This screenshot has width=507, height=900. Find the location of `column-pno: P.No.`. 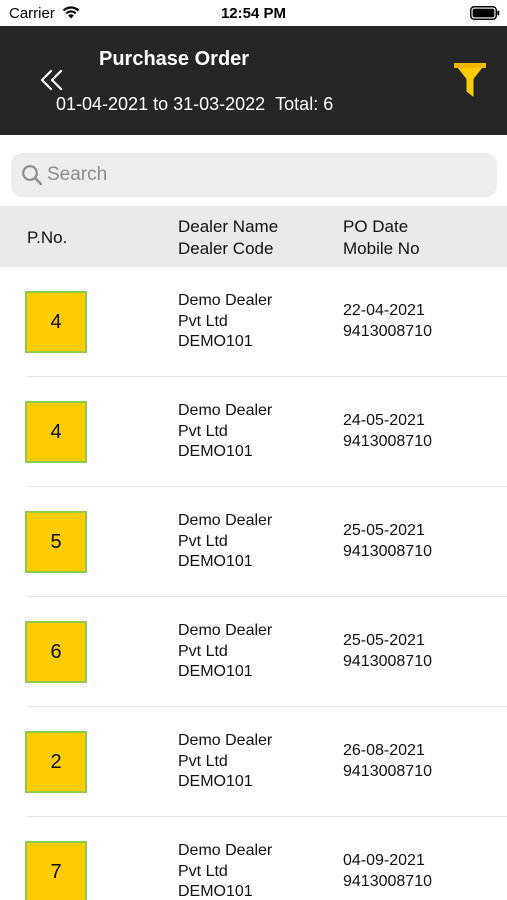

column-pno: P.No. is located at coordinates (47, 237).